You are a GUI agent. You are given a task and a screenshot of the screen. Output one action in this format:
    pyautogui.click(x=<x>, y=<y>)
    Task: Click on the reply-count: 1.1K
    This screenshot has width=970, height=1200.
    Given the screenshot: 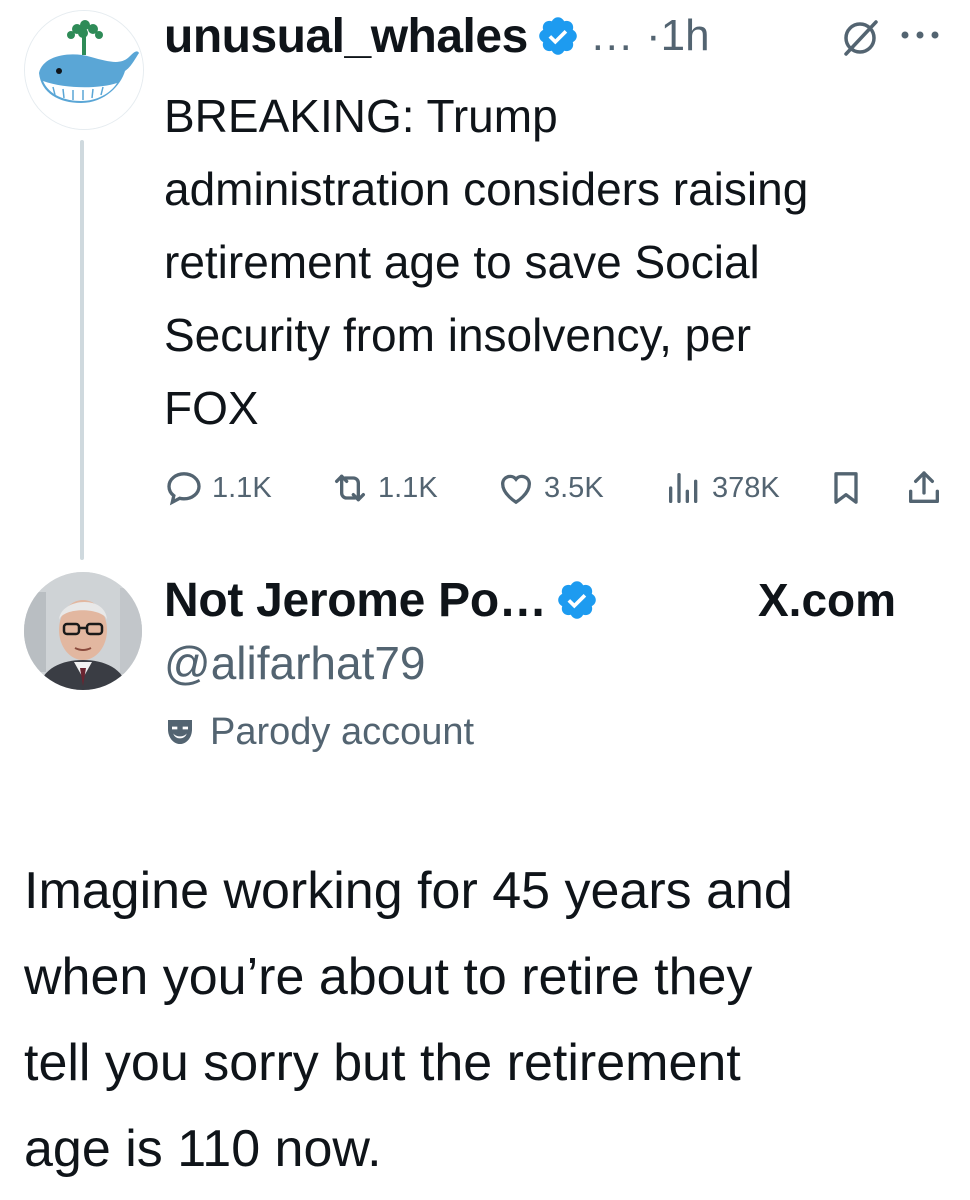 What is the action you would take?
    pyautogui.click(x=242, y=487)
    